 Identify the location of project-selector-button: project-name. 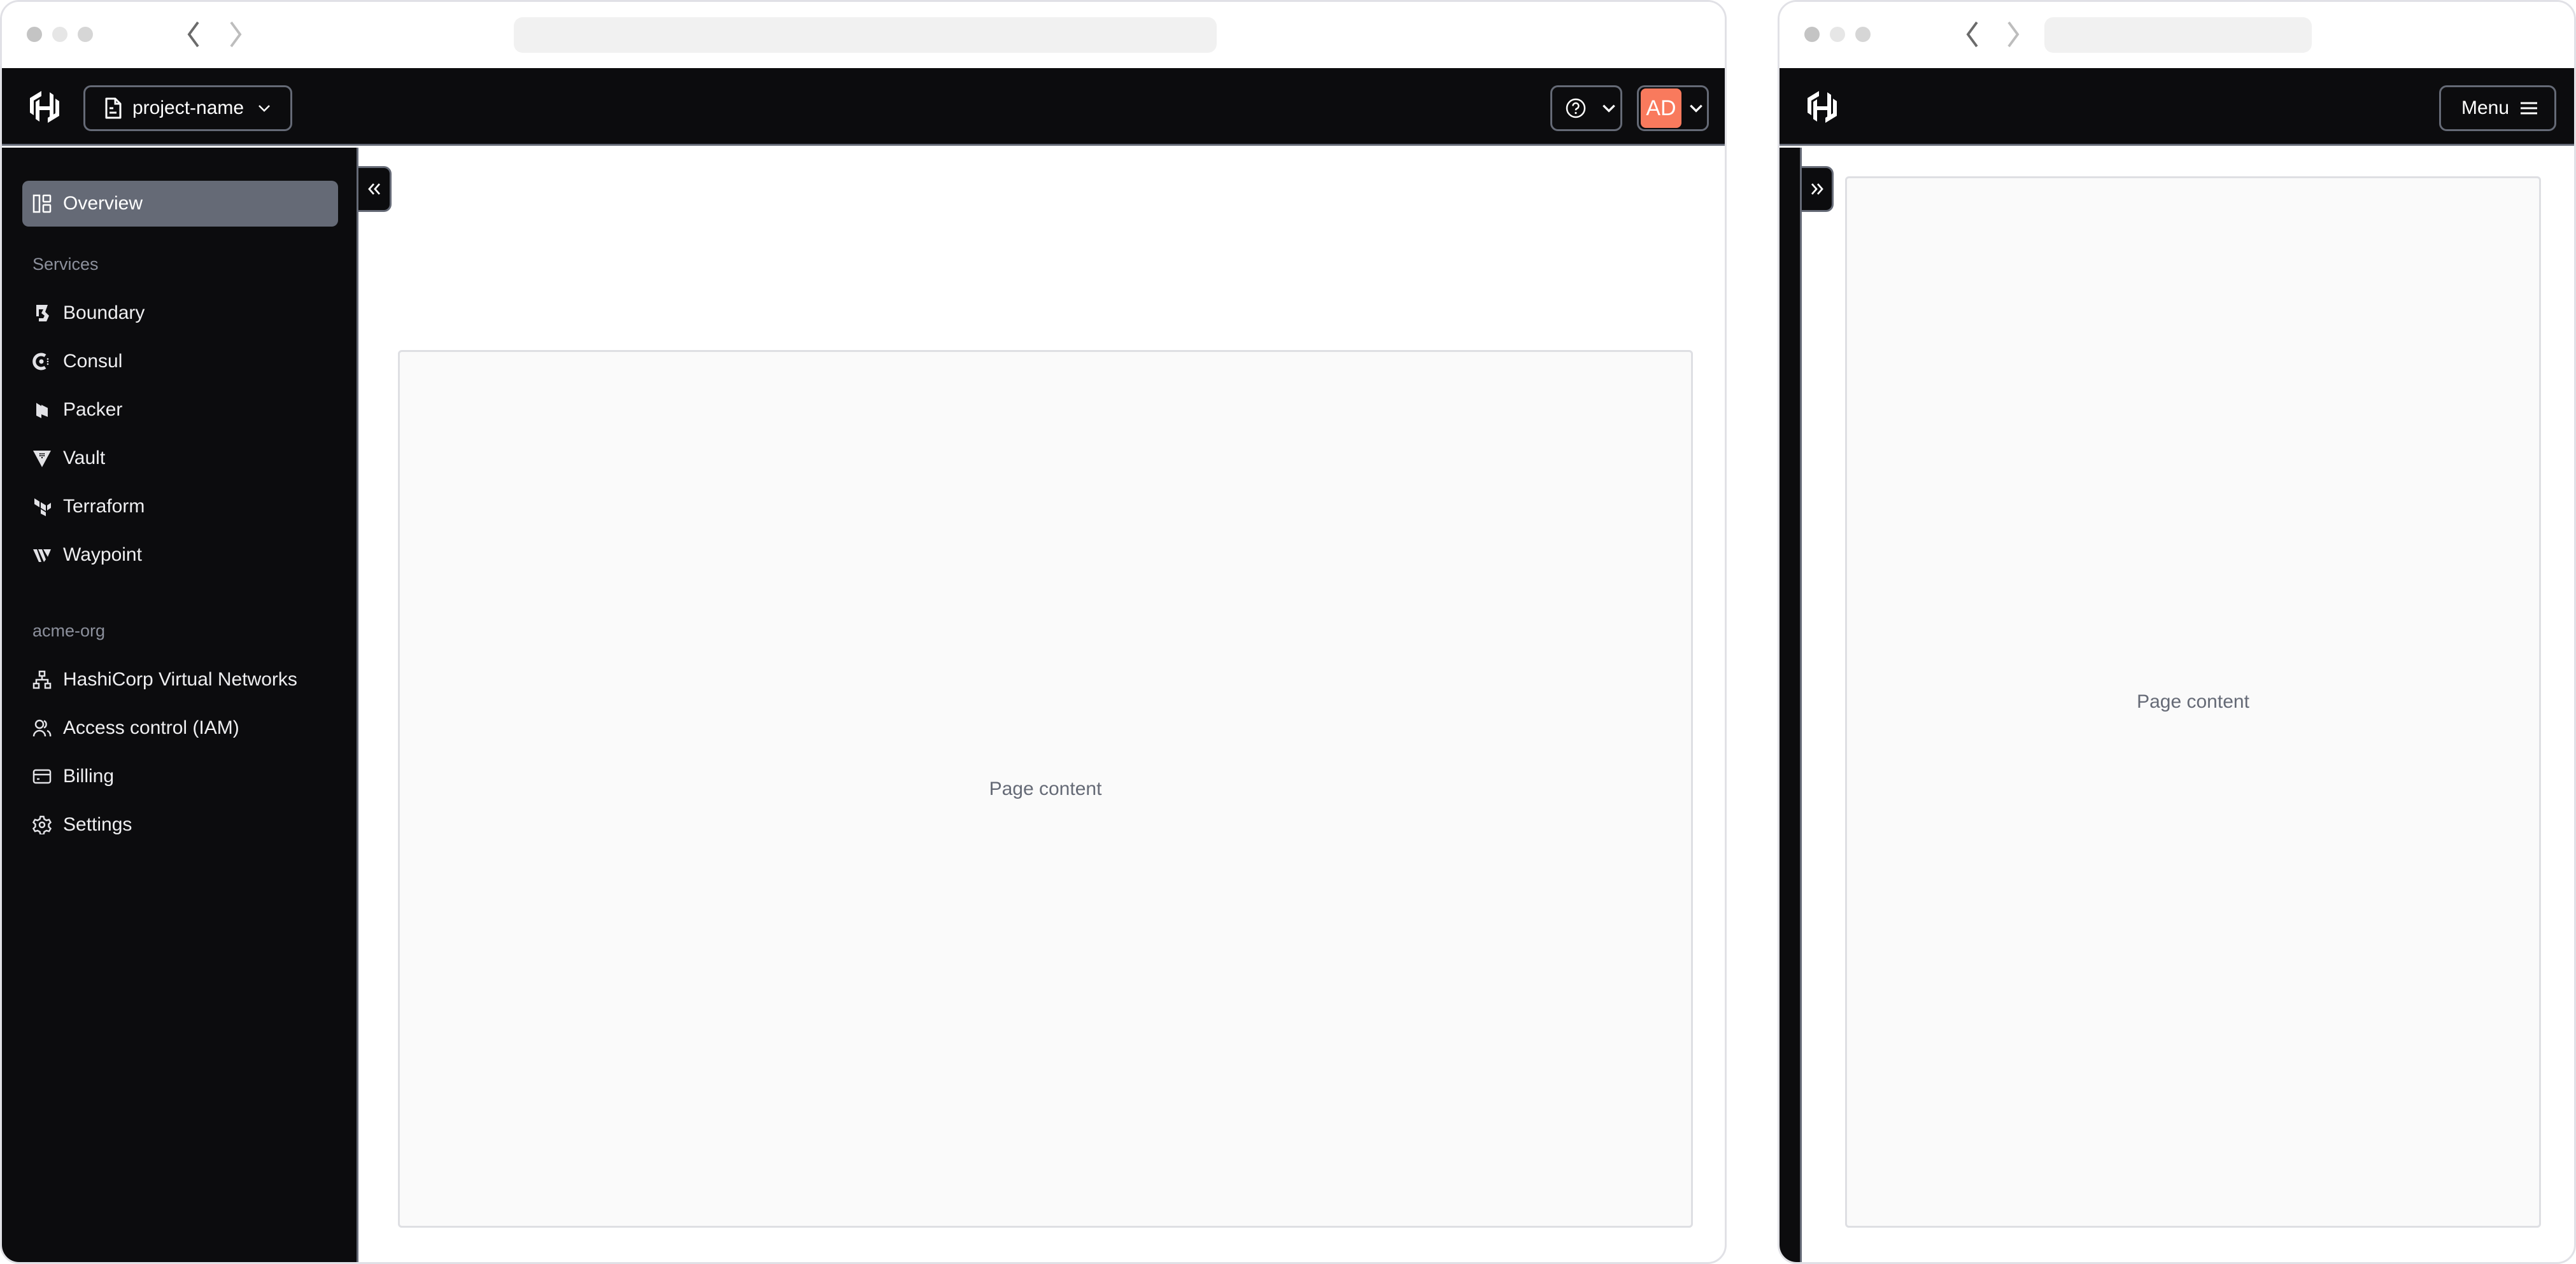
(187, 108).